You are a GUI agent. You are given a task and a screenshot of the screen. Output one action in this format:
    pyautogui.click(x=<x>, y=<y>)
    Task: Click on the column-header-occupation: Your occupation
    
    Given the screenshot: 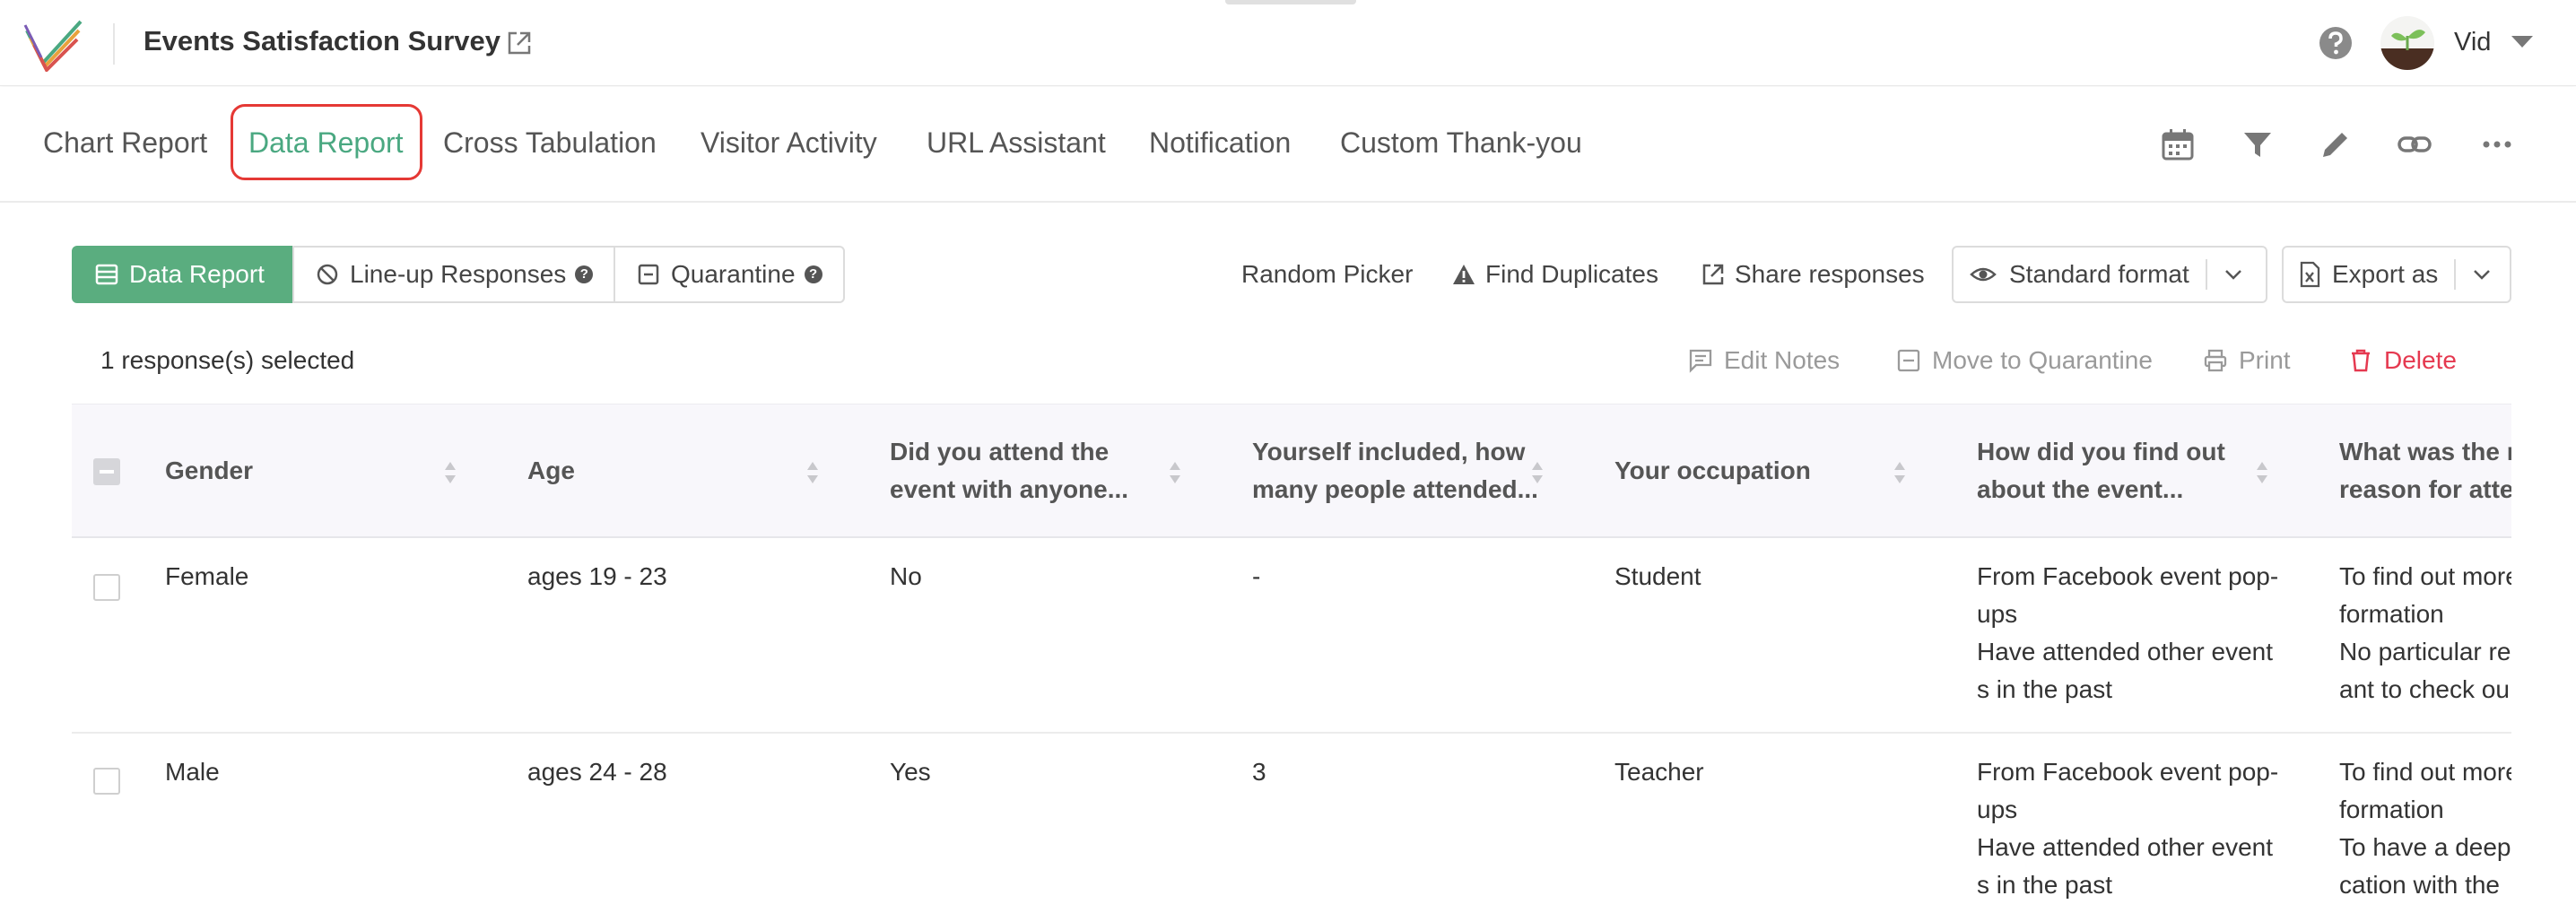 What is the action you would take?
    pyautogui.click(x=1712, y=471)
    